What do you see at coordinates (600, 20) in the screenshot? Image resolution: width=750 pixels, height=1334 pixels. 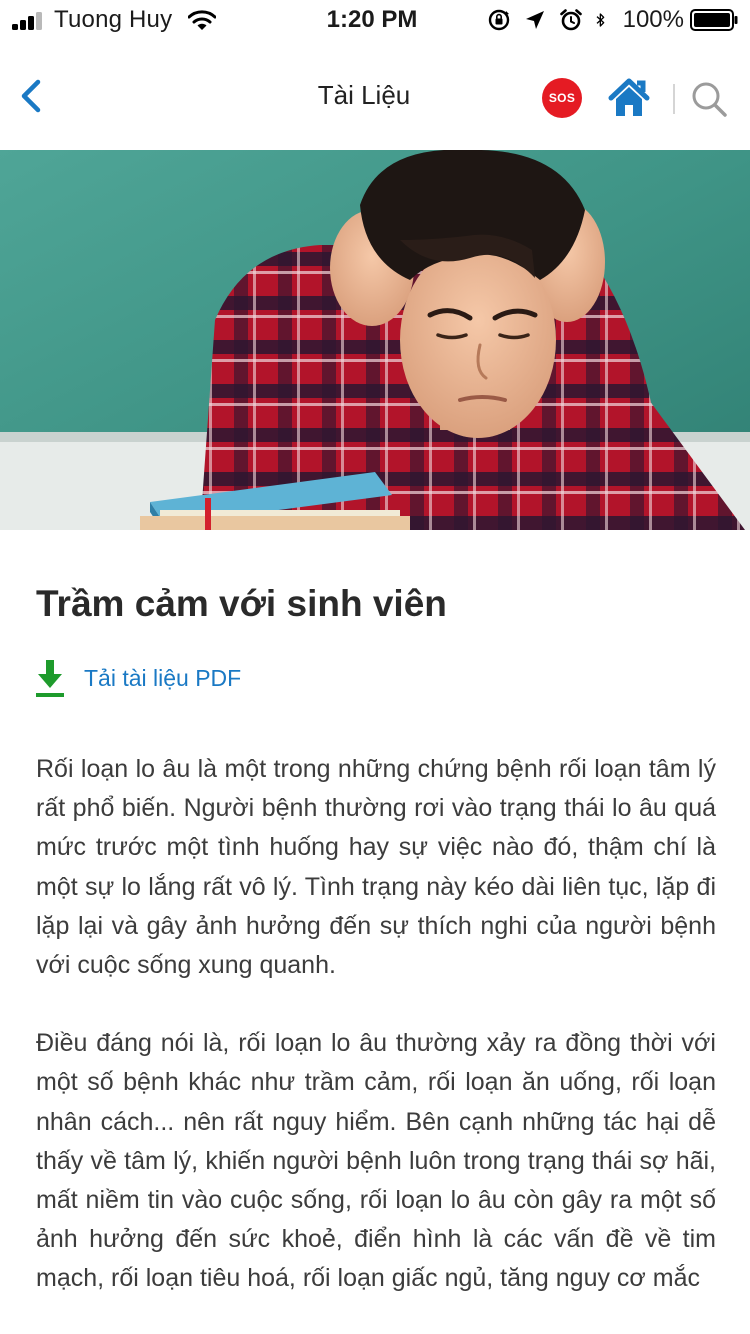 I see `bluetooth-icon` at bounding box center [600, 20].